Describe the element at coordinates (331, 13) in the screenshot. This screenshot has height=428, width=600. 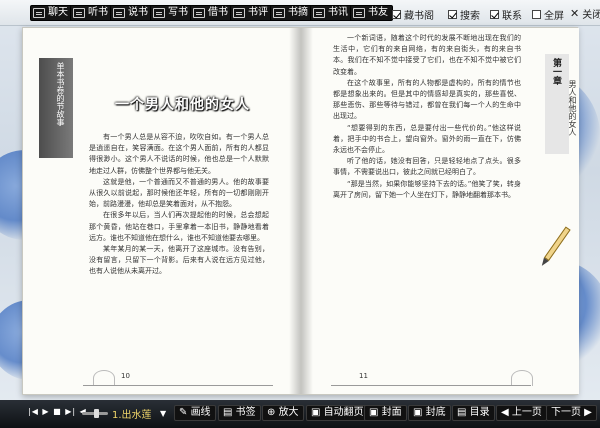
I see `bookinfo-button: 书讯` at that location.